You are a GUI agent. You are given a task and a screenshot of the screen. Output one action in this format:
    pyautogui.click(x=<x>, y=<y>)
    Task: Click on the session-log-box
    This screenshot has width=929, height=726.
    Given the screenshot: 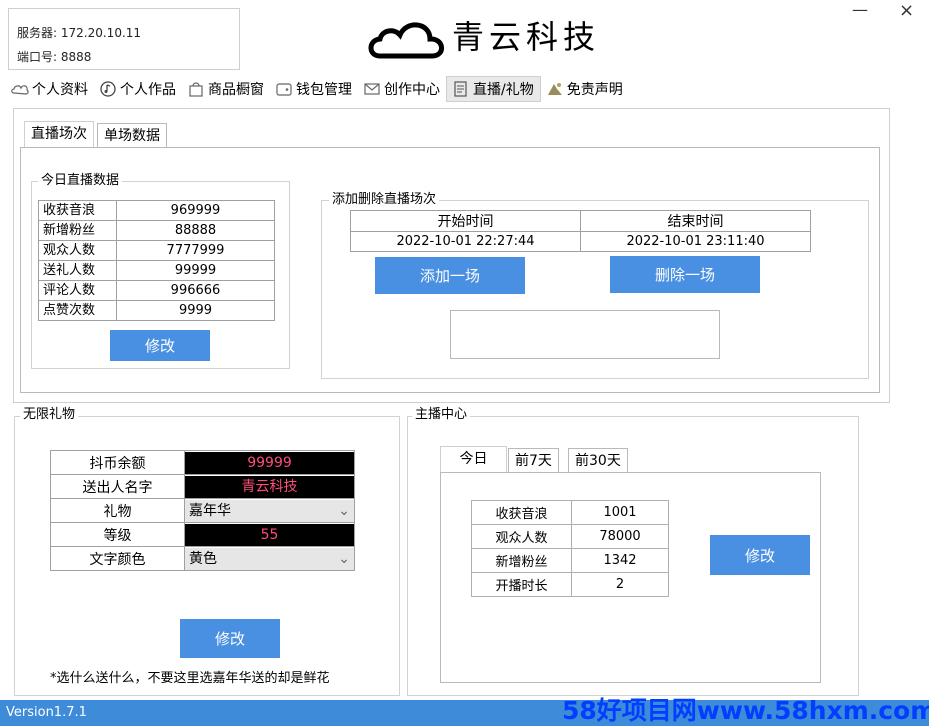 What is the action you would take?
    pyautogui.click(x=585, y=334)
    